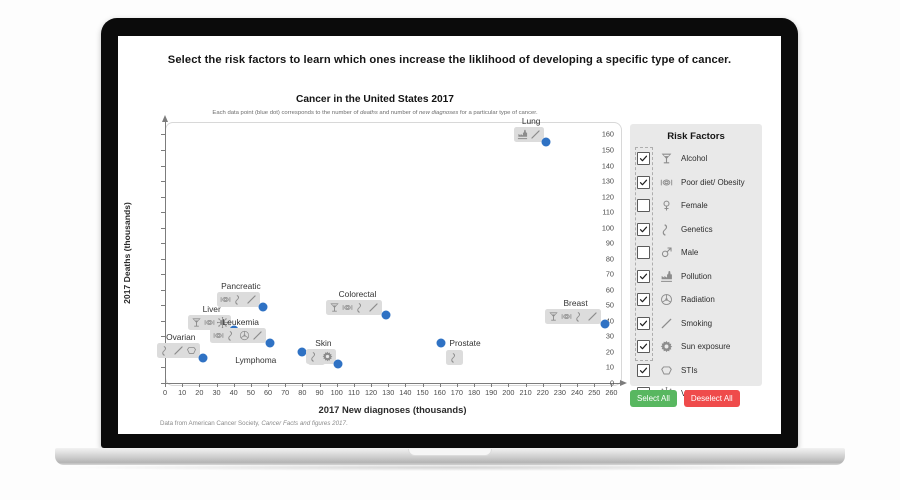 The width and height of the screenshot is (900, 500). I want to click on risk-factor-row-genetics: Genetics, so click(697, 230).